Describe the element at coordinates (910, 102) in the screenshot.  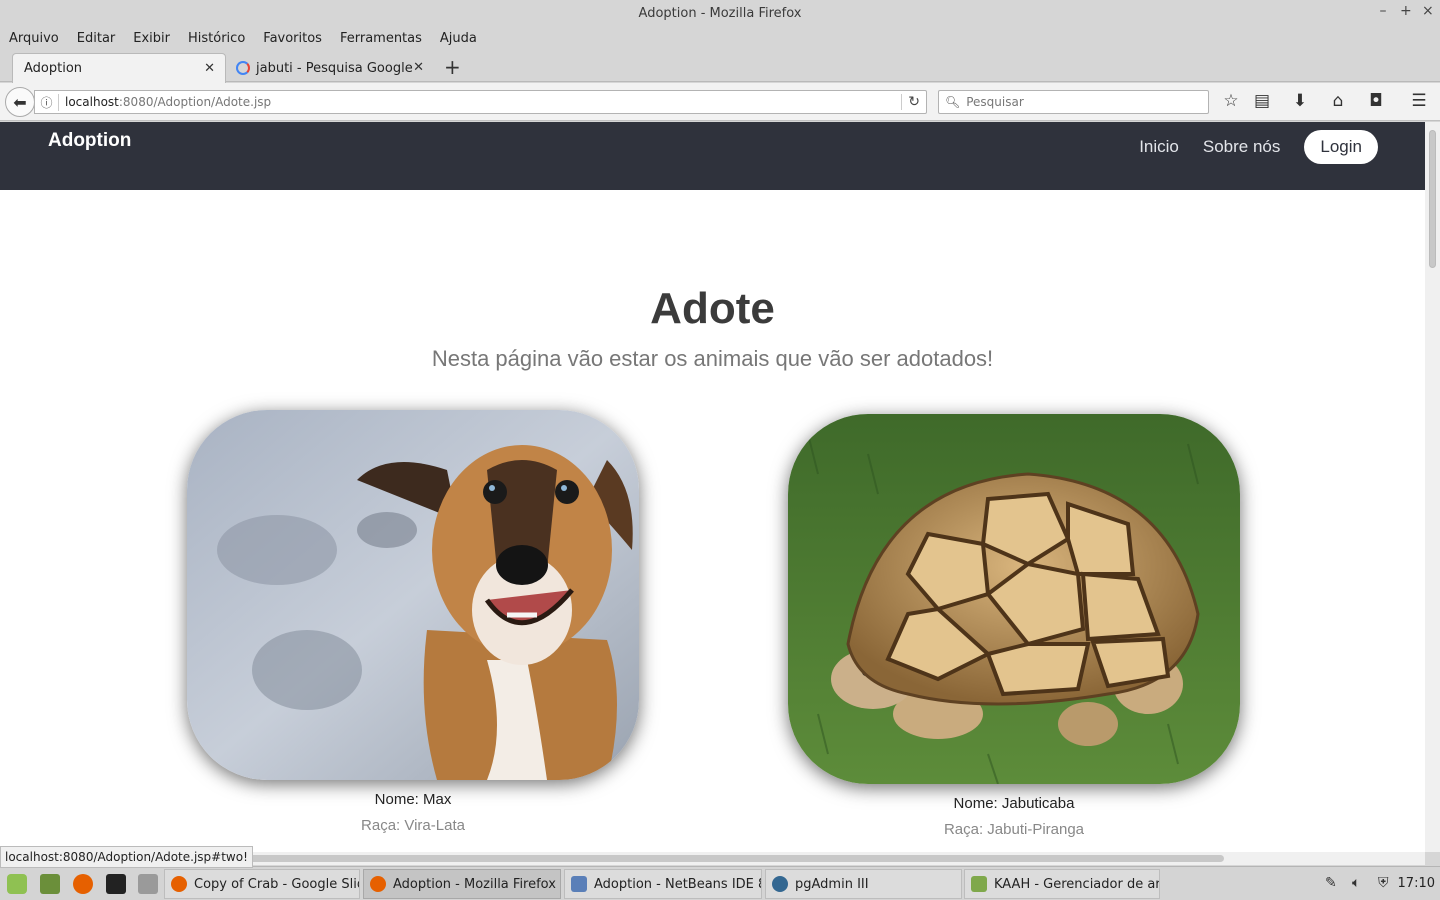
I see `reload-icon: ↻` at that location.